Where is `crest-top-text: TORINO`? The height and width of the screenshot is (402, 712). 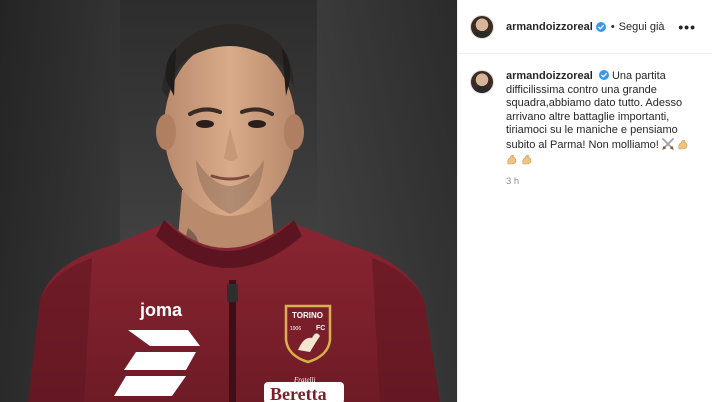 crest-top-text: TORINO is located at coordinates (307, 315).